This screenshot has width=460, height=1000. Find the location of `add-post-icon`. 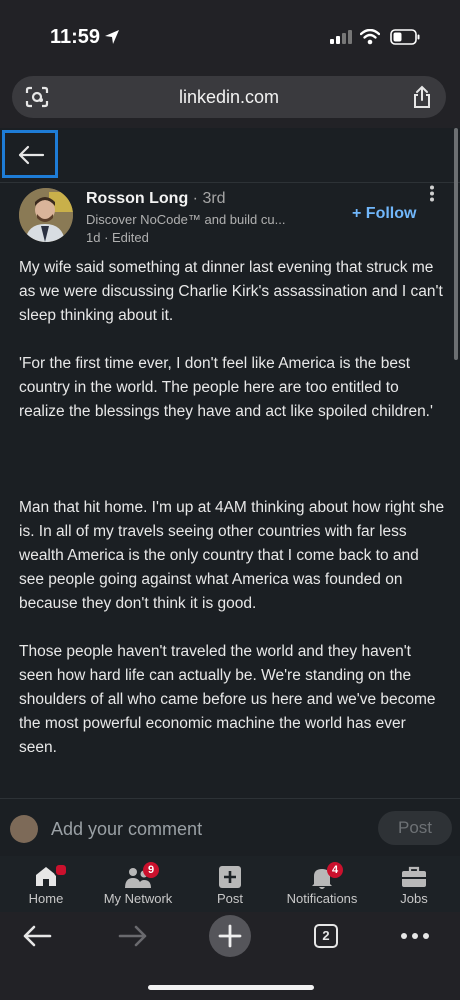

add-post-icon is located at coordinates (230, 877).